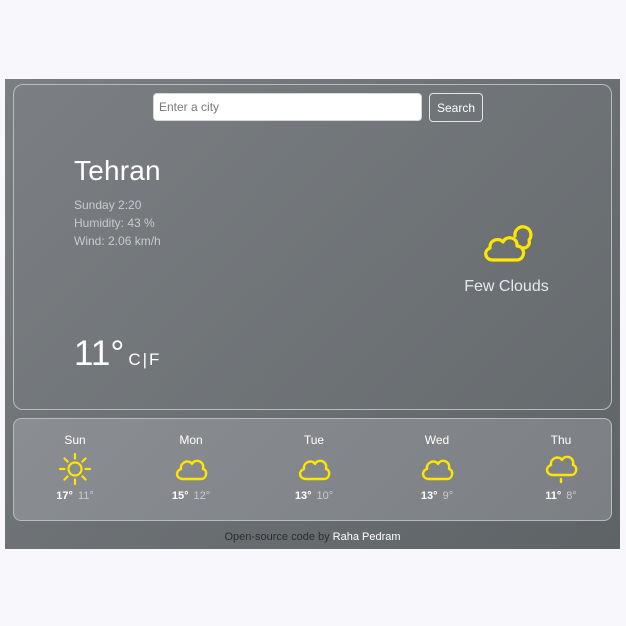 This screenshot has width=626, height=626. I want to click on city-name: Tehran, so click(117, 170).